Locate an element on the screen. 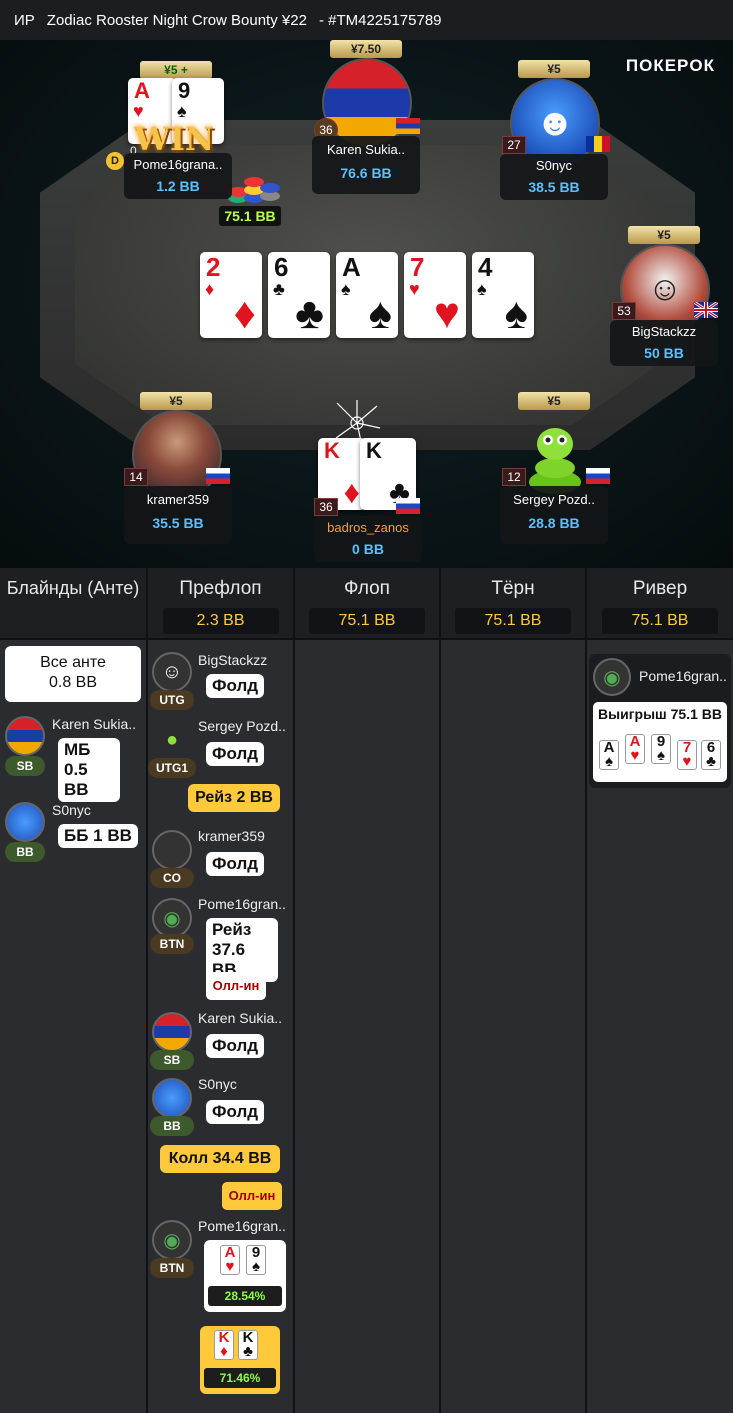  event-player-name: Karen Sukia.. is located at coordinates (94, 724).